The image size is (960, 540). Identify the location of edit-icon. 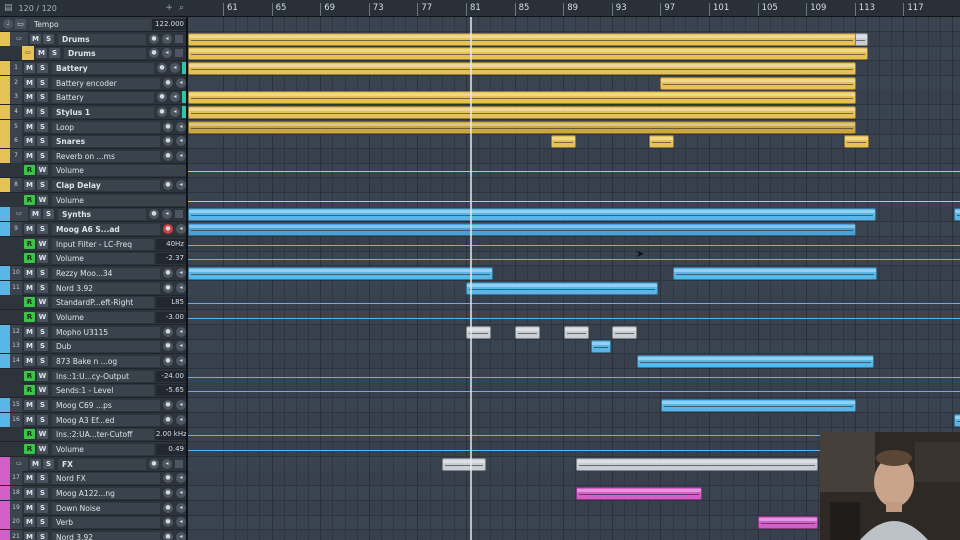
(179, 464).